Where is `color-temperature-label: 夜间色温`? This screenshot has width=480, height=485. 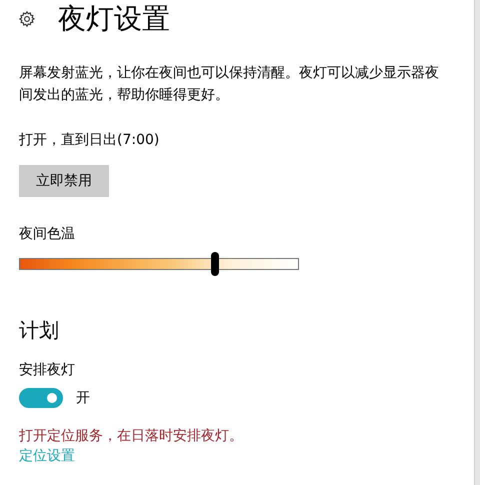 color-temperature-label: 夜间色温 is located at coordinates (47, 234).